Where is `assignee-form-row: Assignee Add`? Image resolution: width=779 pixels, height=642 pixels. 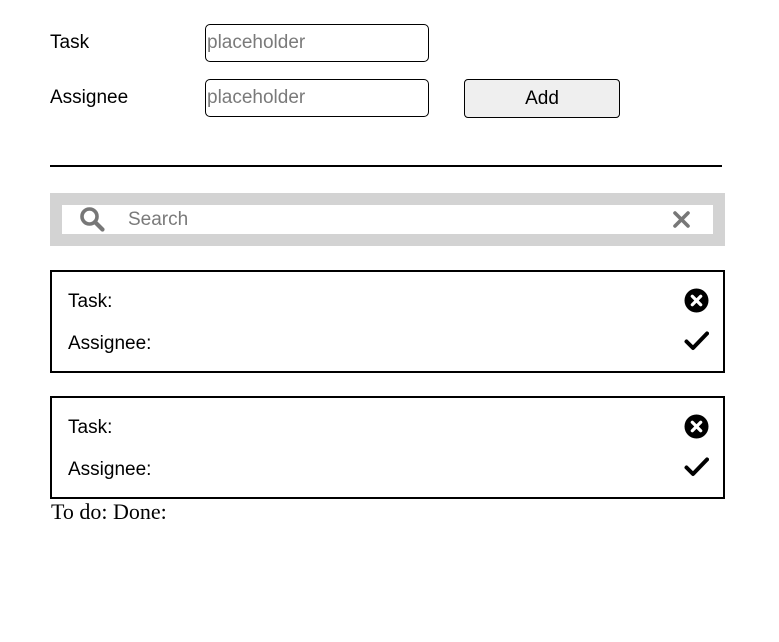
assignee-form-row: Assignee Add is located at coordinates (390, 98).